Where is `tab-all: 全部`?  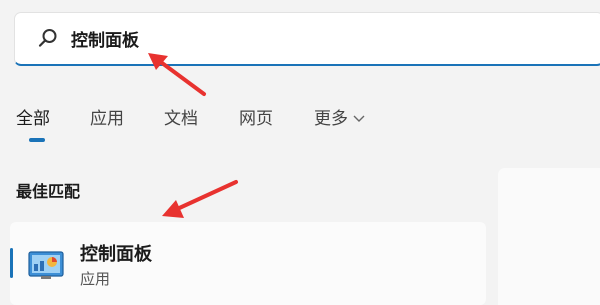 tab-all: 全部 is located at coordinates (33, 116).